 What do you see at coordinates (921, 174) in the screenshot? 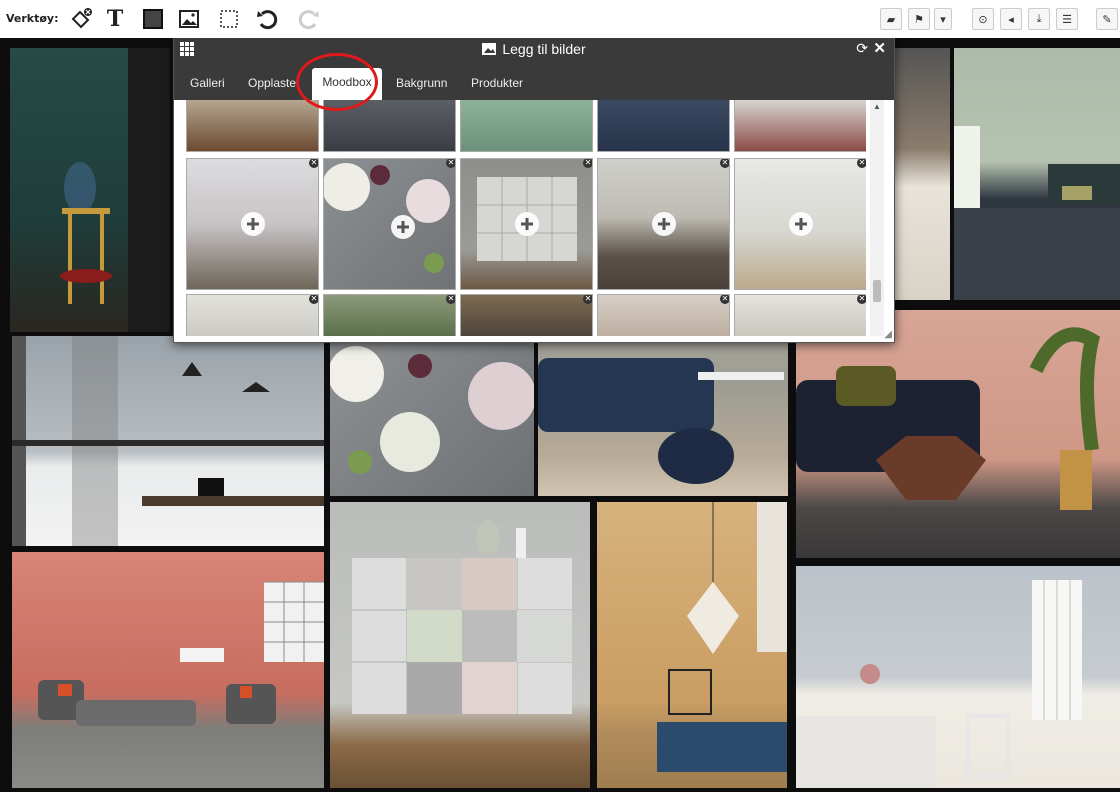
I see `image-book-pages` at bounding box center [921, 174].